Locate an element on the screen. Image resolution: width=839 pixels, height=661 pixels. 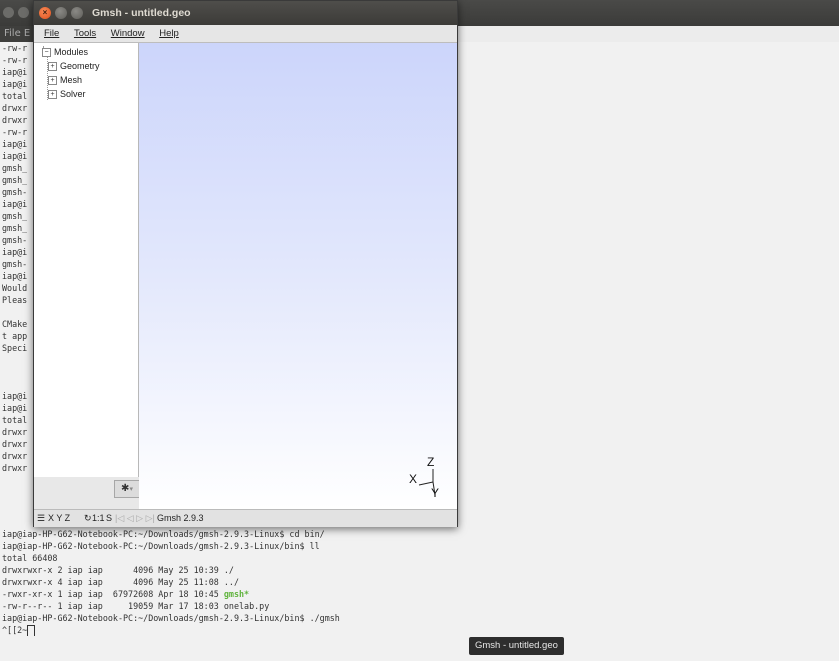
bg-close-icon is located at coordinates (8, 12).